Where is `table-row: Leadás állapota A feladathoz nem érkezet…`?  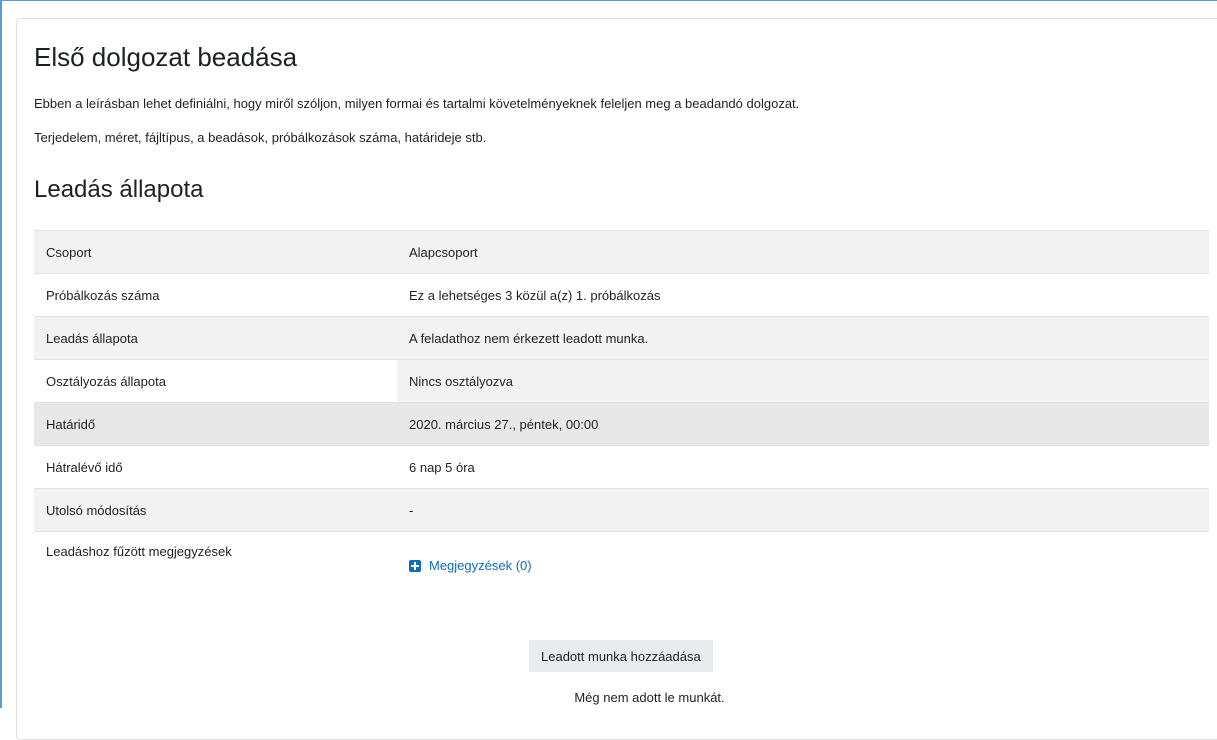
table-row: Leadás állapota A feladathoz nem érkezet… is located at coordinates (621, 338).